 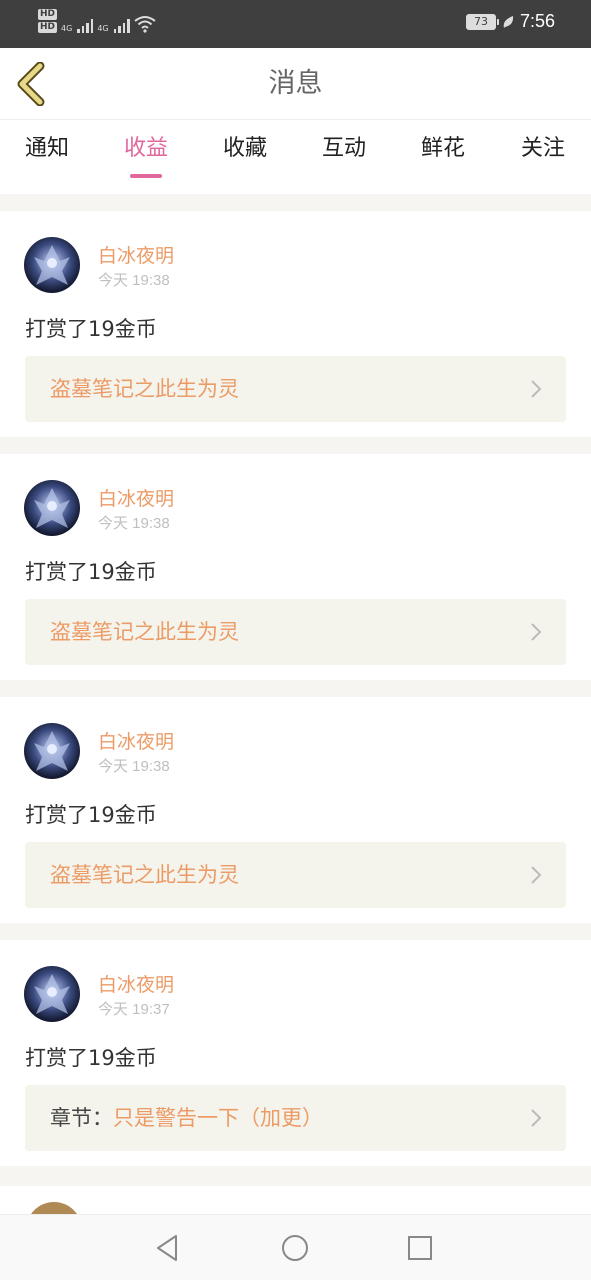 What do you see at coordinates (295, 24) in the screenshot?
I see `status-bar: HD HD 4G 4G 73 7:56` at bounding box center [295, 24].